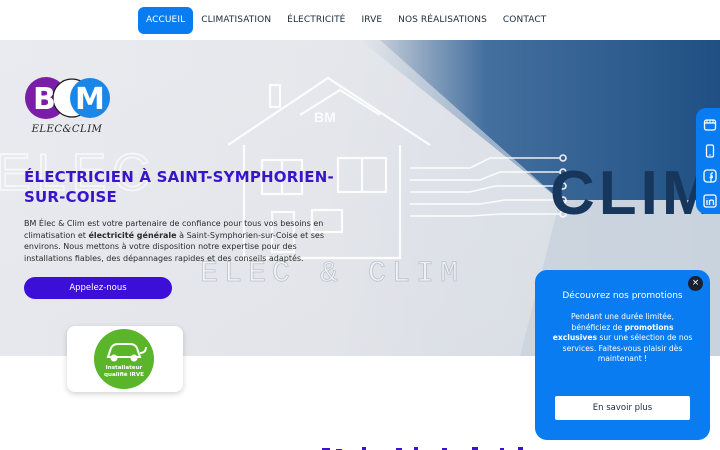 Image resolution: width=720 pixels, height=450 pixels. I want to click on facebook-icon, so click(710, 176).